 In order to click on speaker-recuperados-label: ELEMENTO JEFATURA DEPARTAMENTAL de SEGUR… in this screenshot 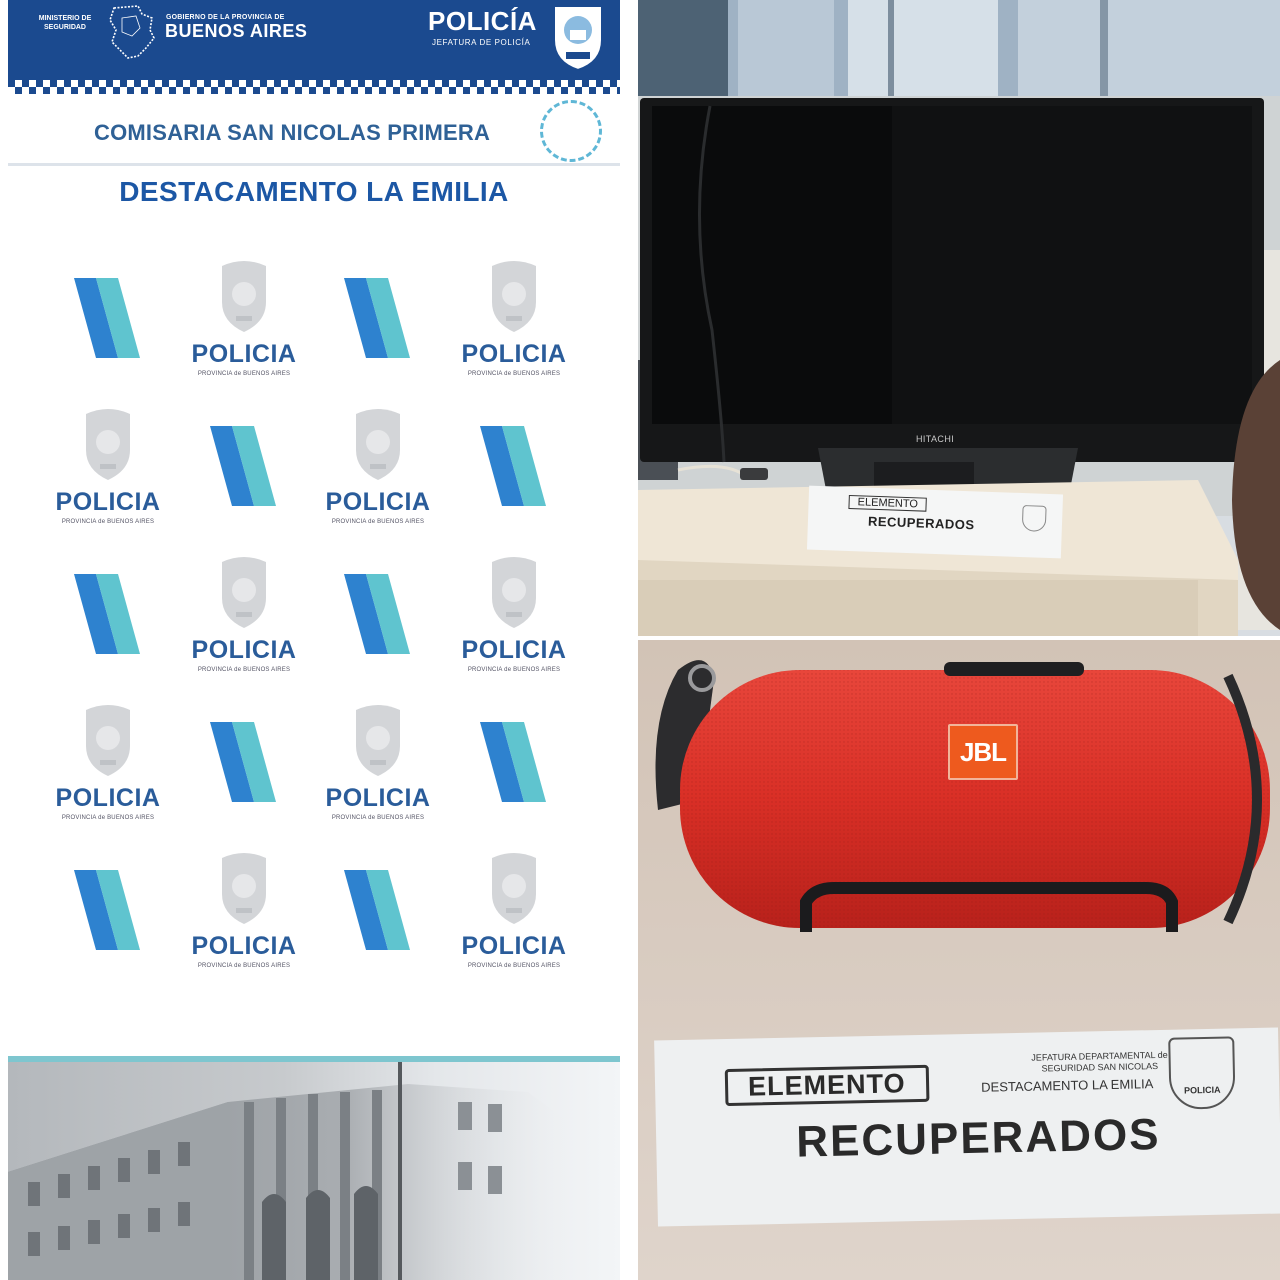, I will do `click(967, 1127)`.